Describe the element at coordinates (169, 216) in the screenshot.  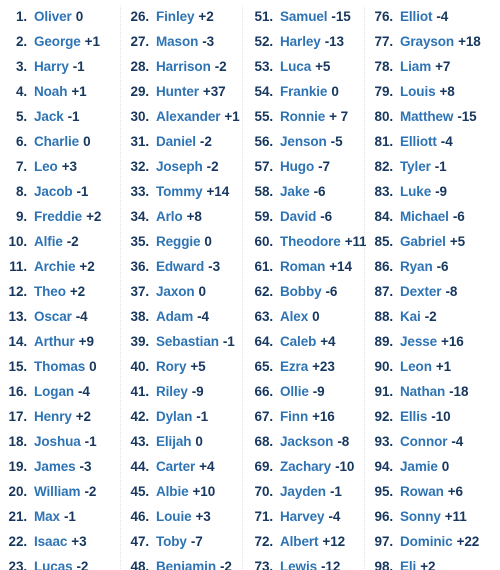
I see `rank-name-link: Arlo` at that location.